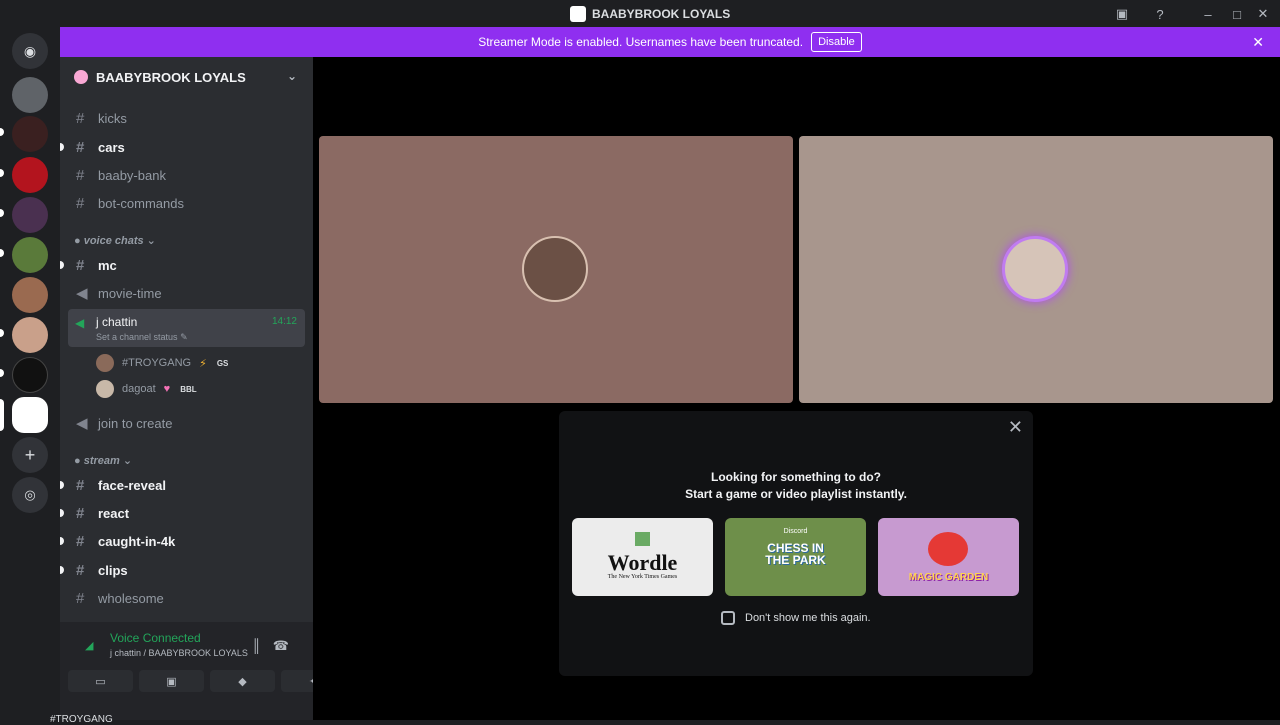  Describe the element at coordinates (162, 363) in the screenshot. I see `voice-member: #TROYGANG ⚡ GS` at that location.